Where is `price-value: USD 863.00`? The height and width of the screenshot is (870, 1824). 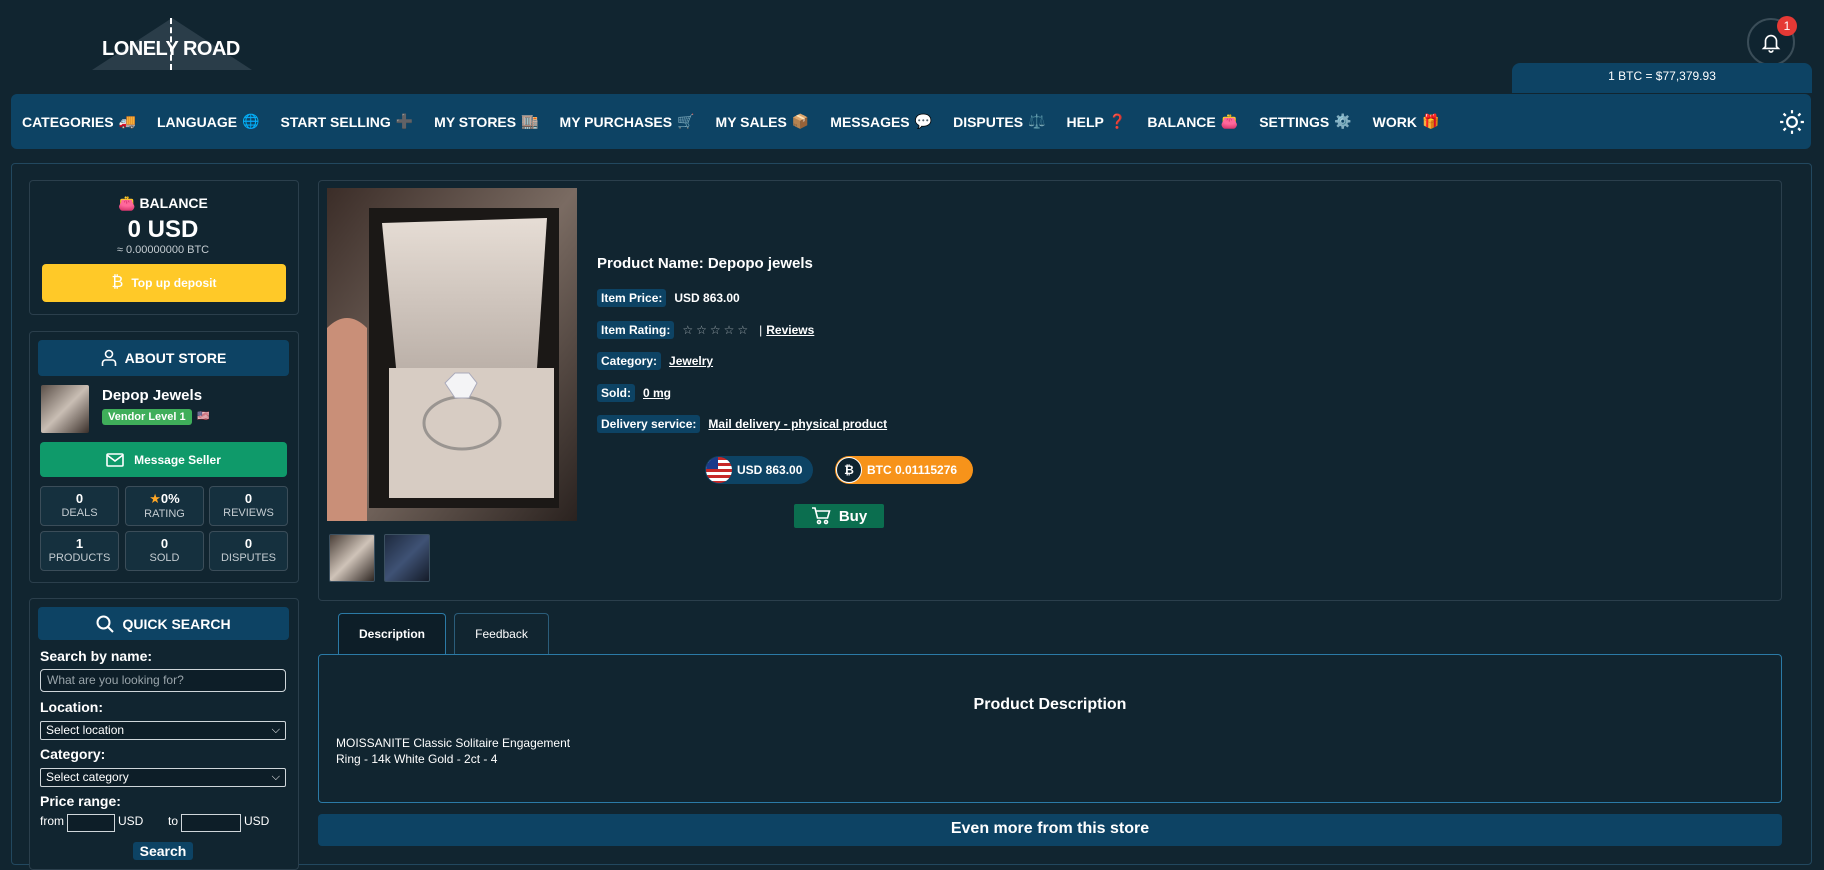 price-value: USD 863.00 is located at coordinates (707, 298).